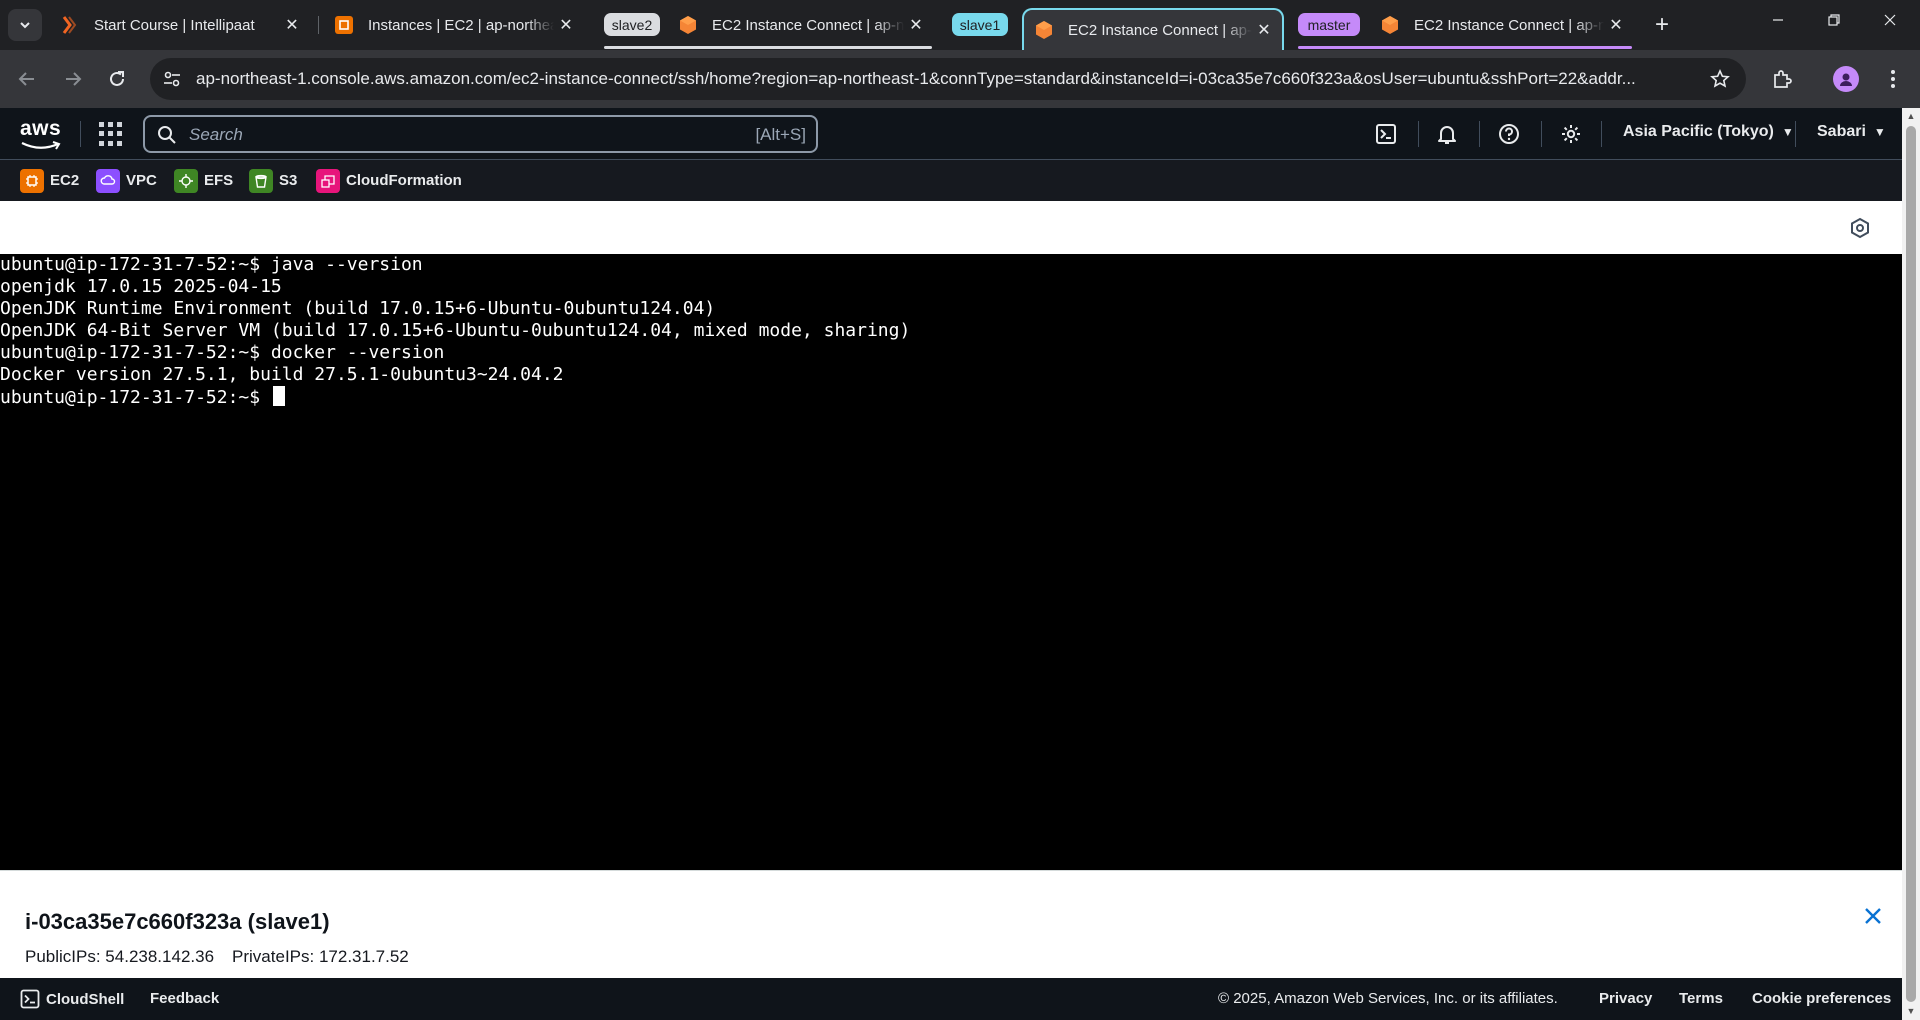 The height and width of the screenshot is (1020, 1920). I want to click on aws-search-input: Search [Alt+S], so click(480, 134).